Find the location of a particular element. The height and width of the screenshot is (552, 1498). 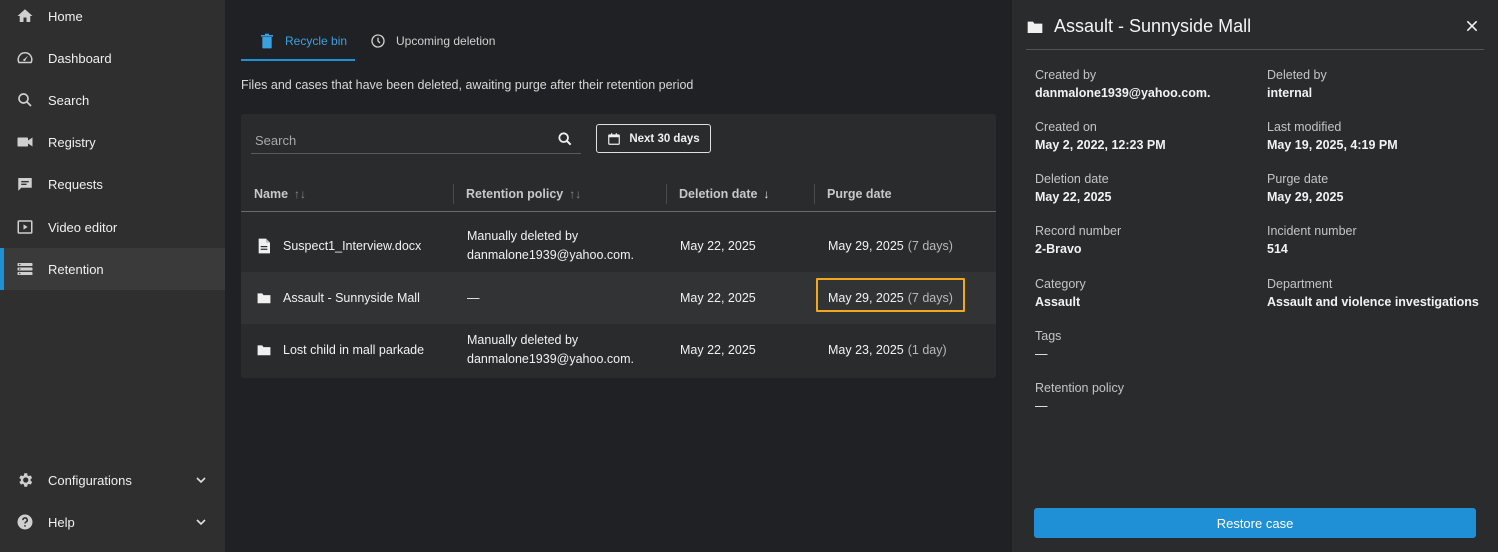

trash-icon is located at coordinates (267, 41).